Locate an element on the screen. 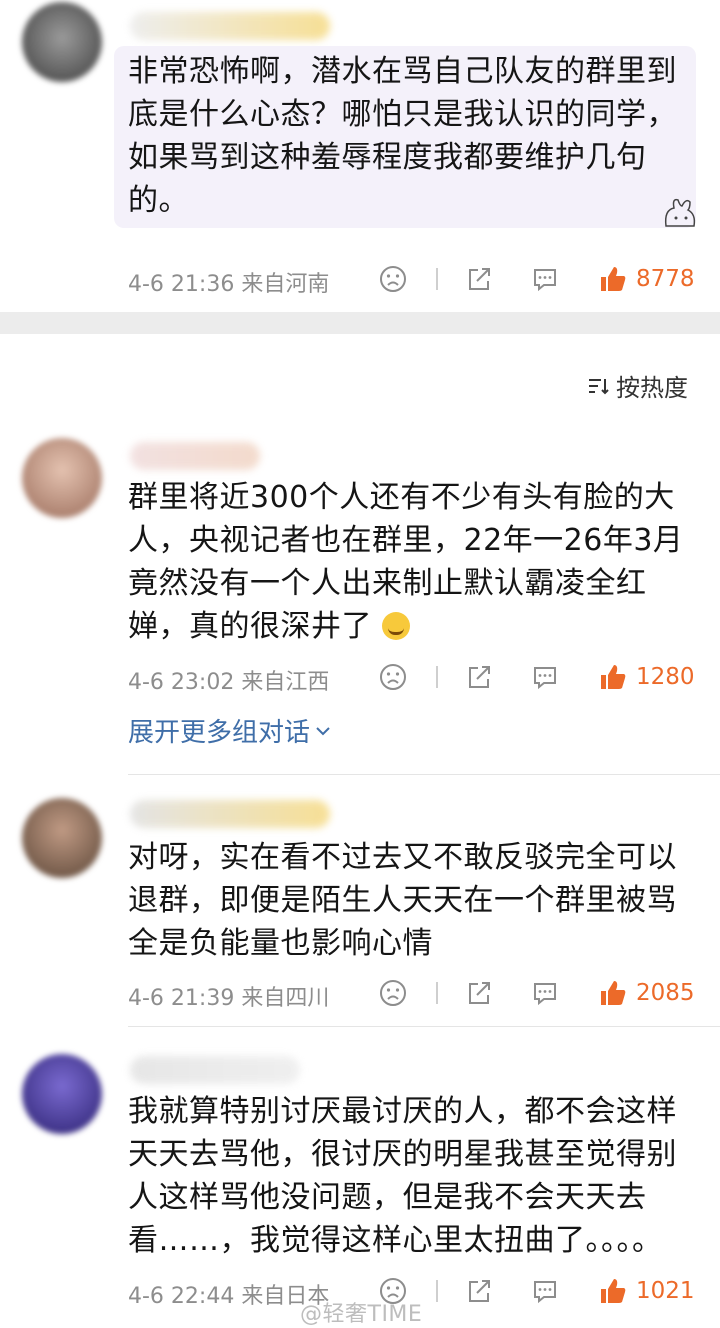 This screenshot has height=1328, width=720. expand-replies-link: 展开更多组对话 is located at coordinates (230, 730).